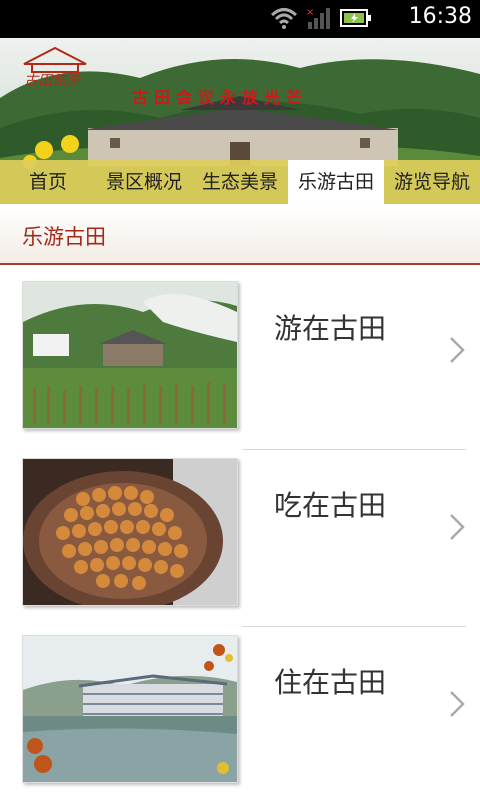 The width and height of the screenshot is (480, 805). What do you see at coordinates (330, 505) in the screenshot?
I see `list-item-label: 吃在古田` at bounding box center [330, 505].